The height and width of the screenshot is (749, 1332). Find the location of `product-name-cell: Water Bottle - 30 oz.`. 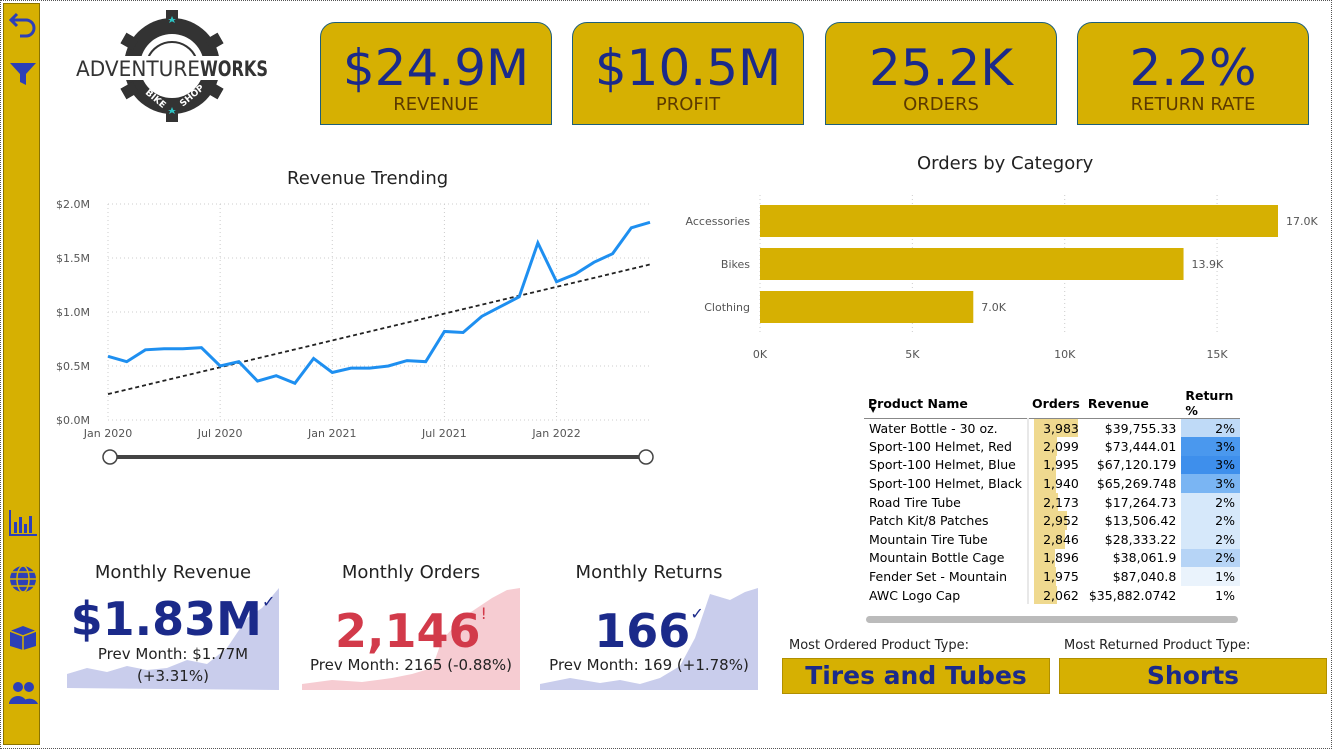

product-name-cell: Water Bottle - 30 oz. is located at coordinates (933, 428).